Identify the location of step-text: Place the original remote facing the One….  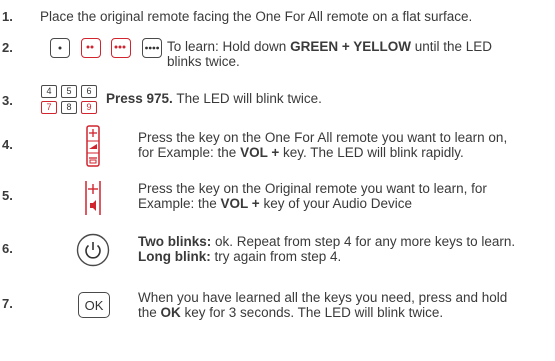
(256, 16).